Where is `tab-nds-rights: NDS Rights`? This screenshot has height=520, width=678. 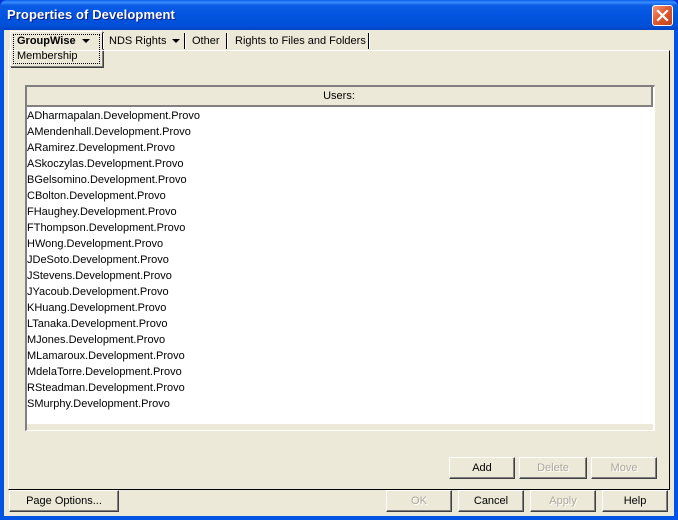
tab-nds-rights: NDS Rights is located at coordinates (144, 41).